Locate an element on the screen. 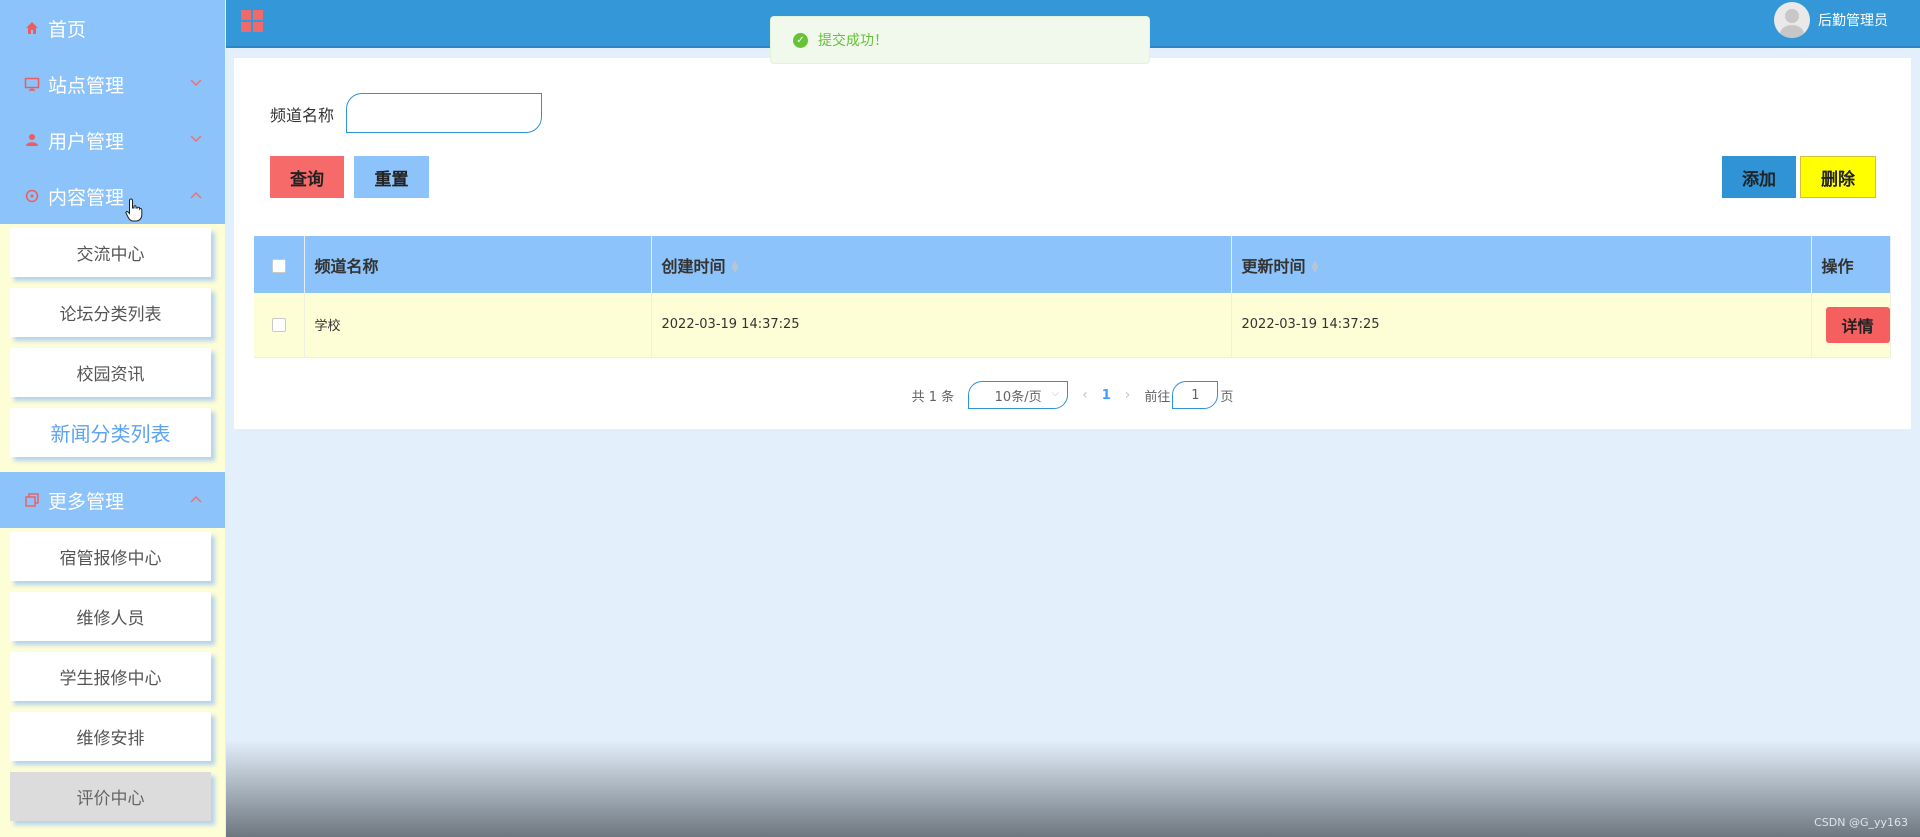 This screenshot has width=1920, height=837. table-header-row: 频道名称 创建时间 ▲ ▼ 更新时间 ▲ ▼ 操作 is located at coordinates (1072, 264).